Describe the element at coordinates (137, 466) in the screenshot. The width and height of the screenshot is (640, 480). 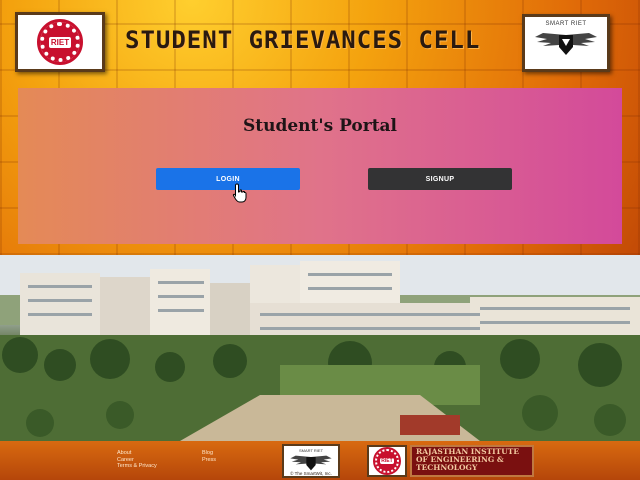
I see `footer-link-terms: Terms & Privacy` at that location.